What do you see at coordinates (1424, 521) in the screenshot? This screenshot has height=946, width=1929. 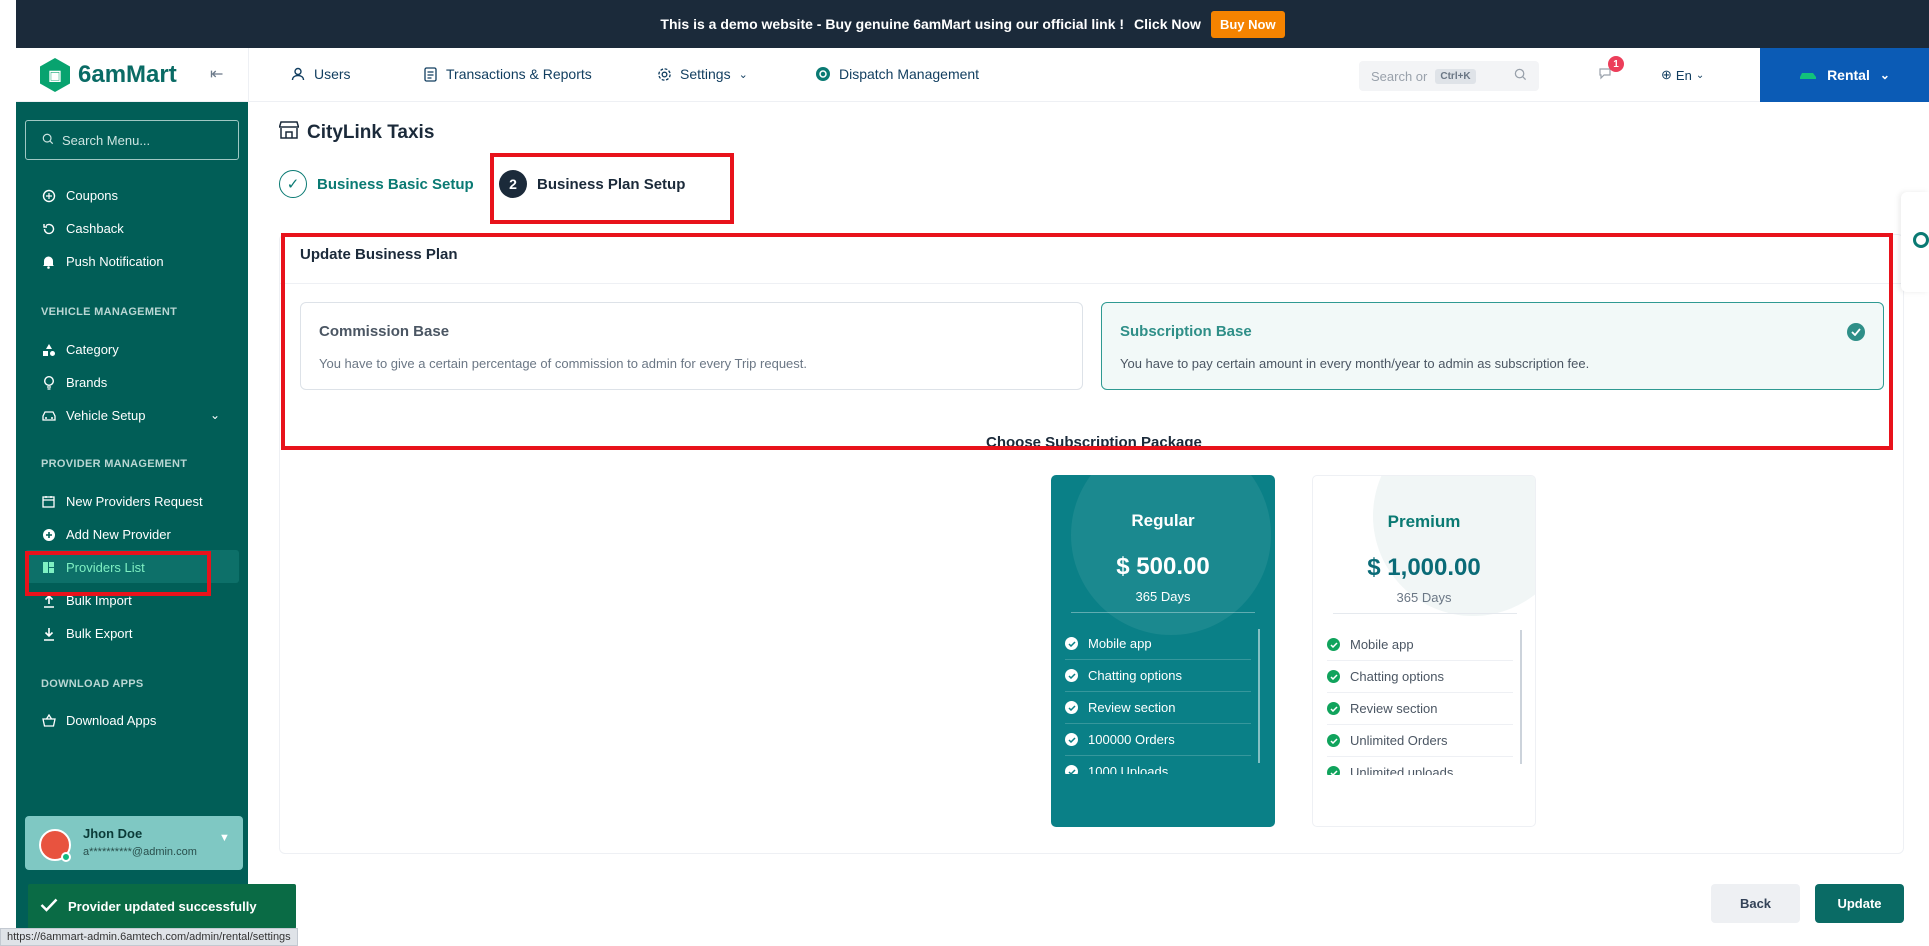 I see `package-name: Premium` at bounding box center [1424, 521].